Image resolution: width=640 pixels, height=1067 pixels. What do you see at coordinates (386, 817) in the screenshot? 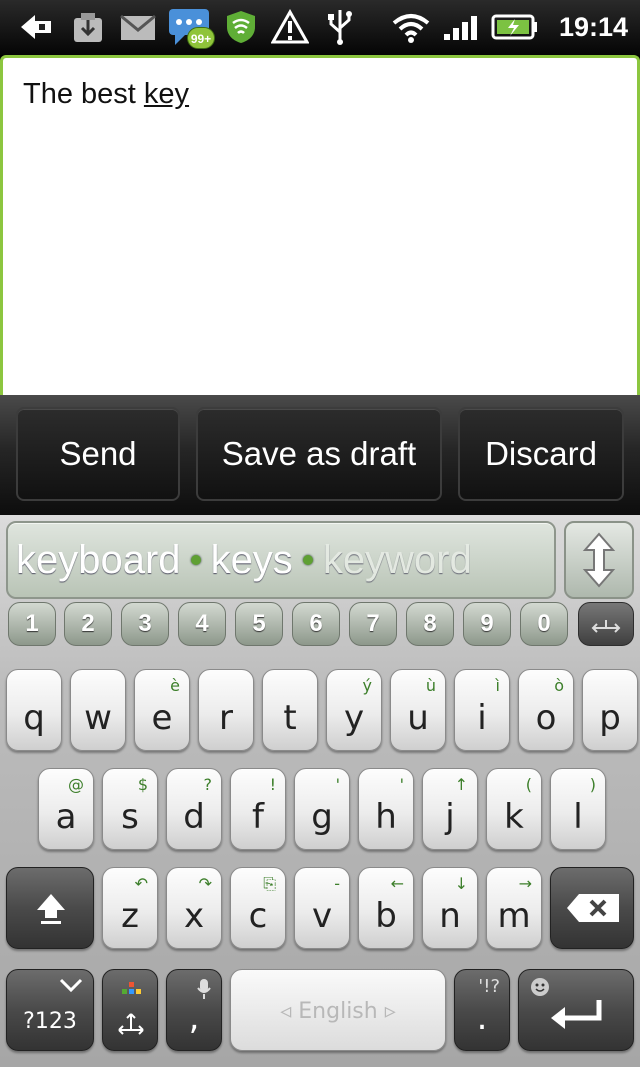
I see `key-h-label: h` at bounding box center [386, 817].